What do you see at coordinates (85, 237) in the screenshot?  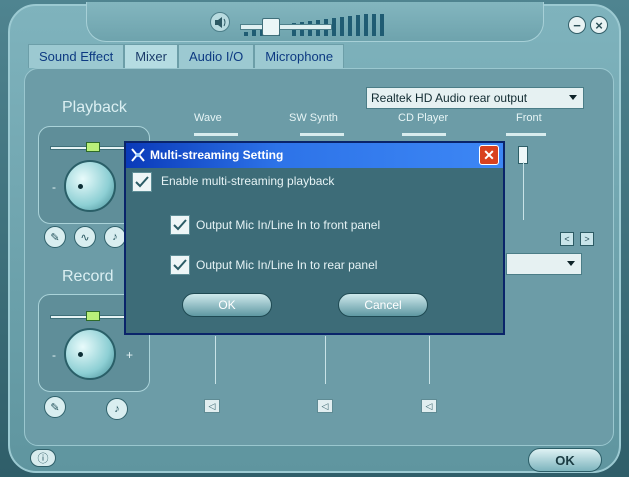 I see `wave-icon: ∿` at bounding box center [85, 237].